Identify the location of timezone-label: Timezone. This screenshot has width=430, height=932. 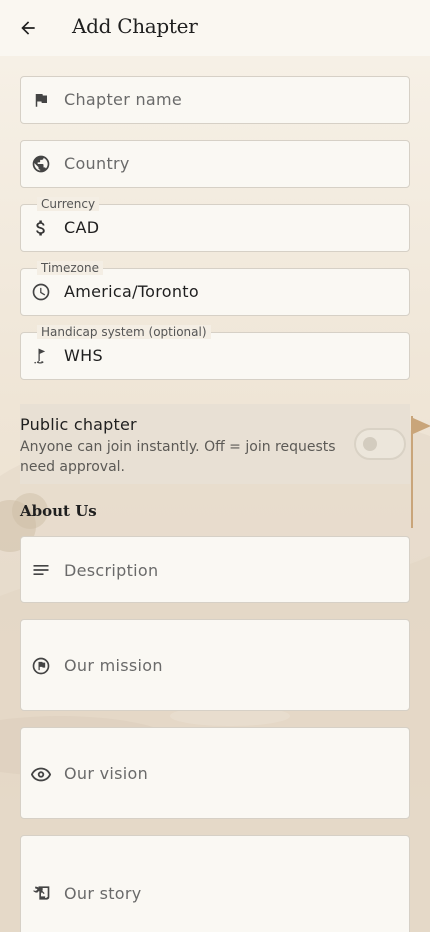
(70, 268).